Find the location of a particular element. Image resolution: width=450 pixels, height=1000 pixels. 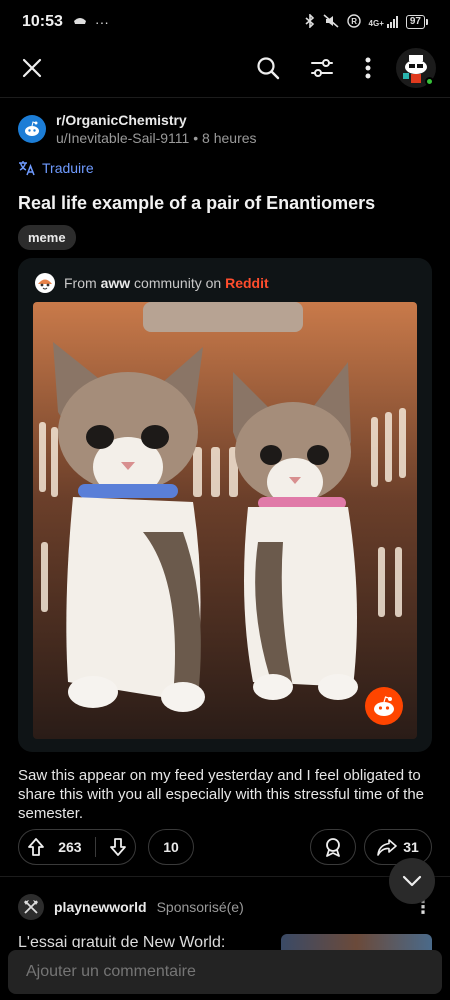

search-icon is located at coordinates (268, 68).